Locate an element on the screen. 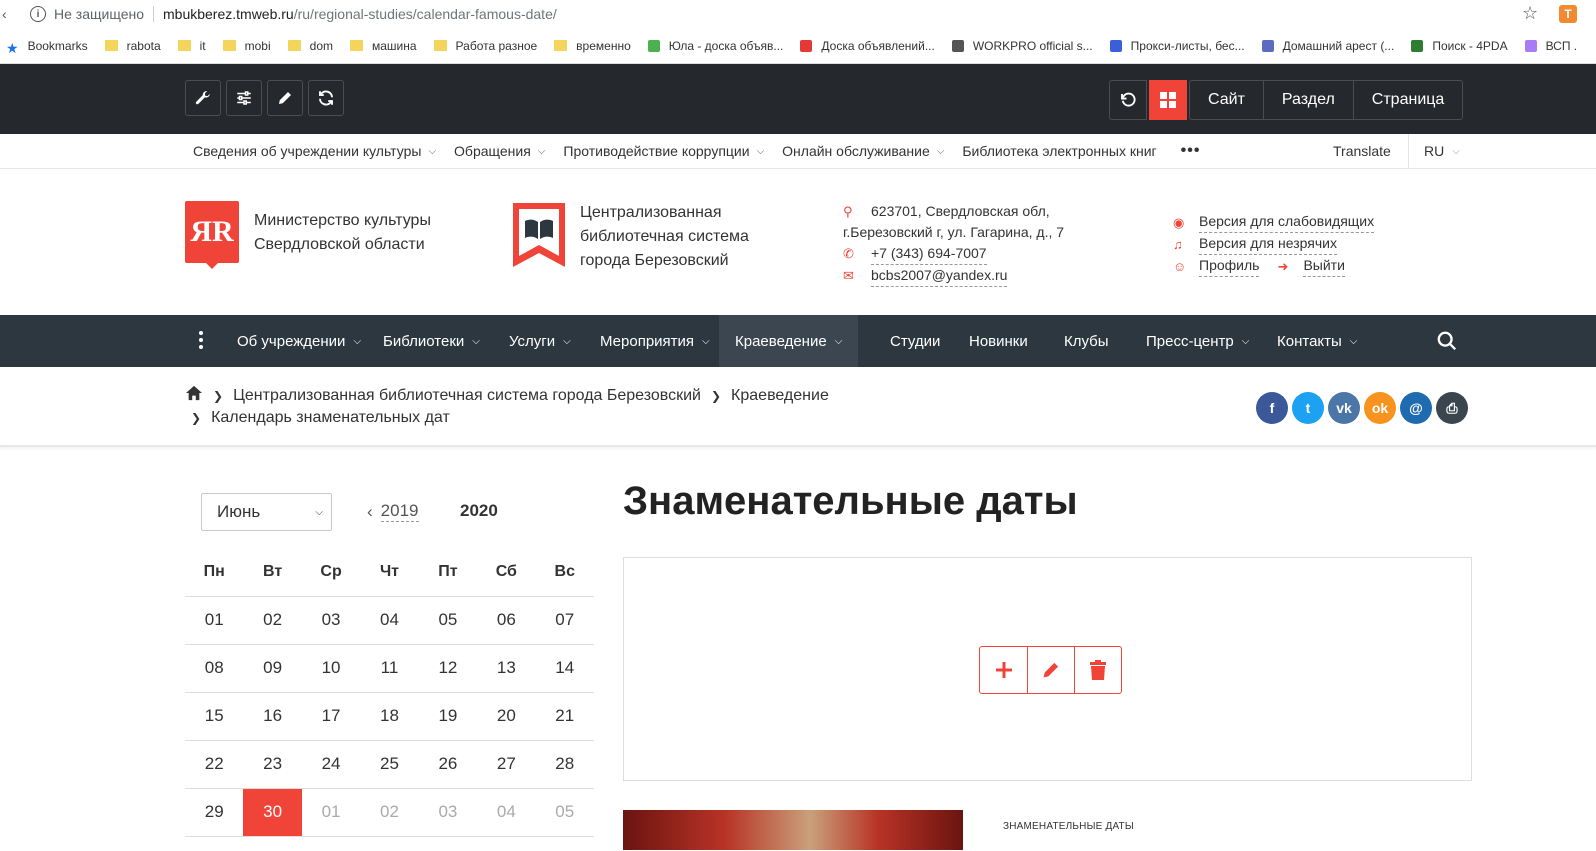  calendar-day: 10 is located at coordinates (331, 668).